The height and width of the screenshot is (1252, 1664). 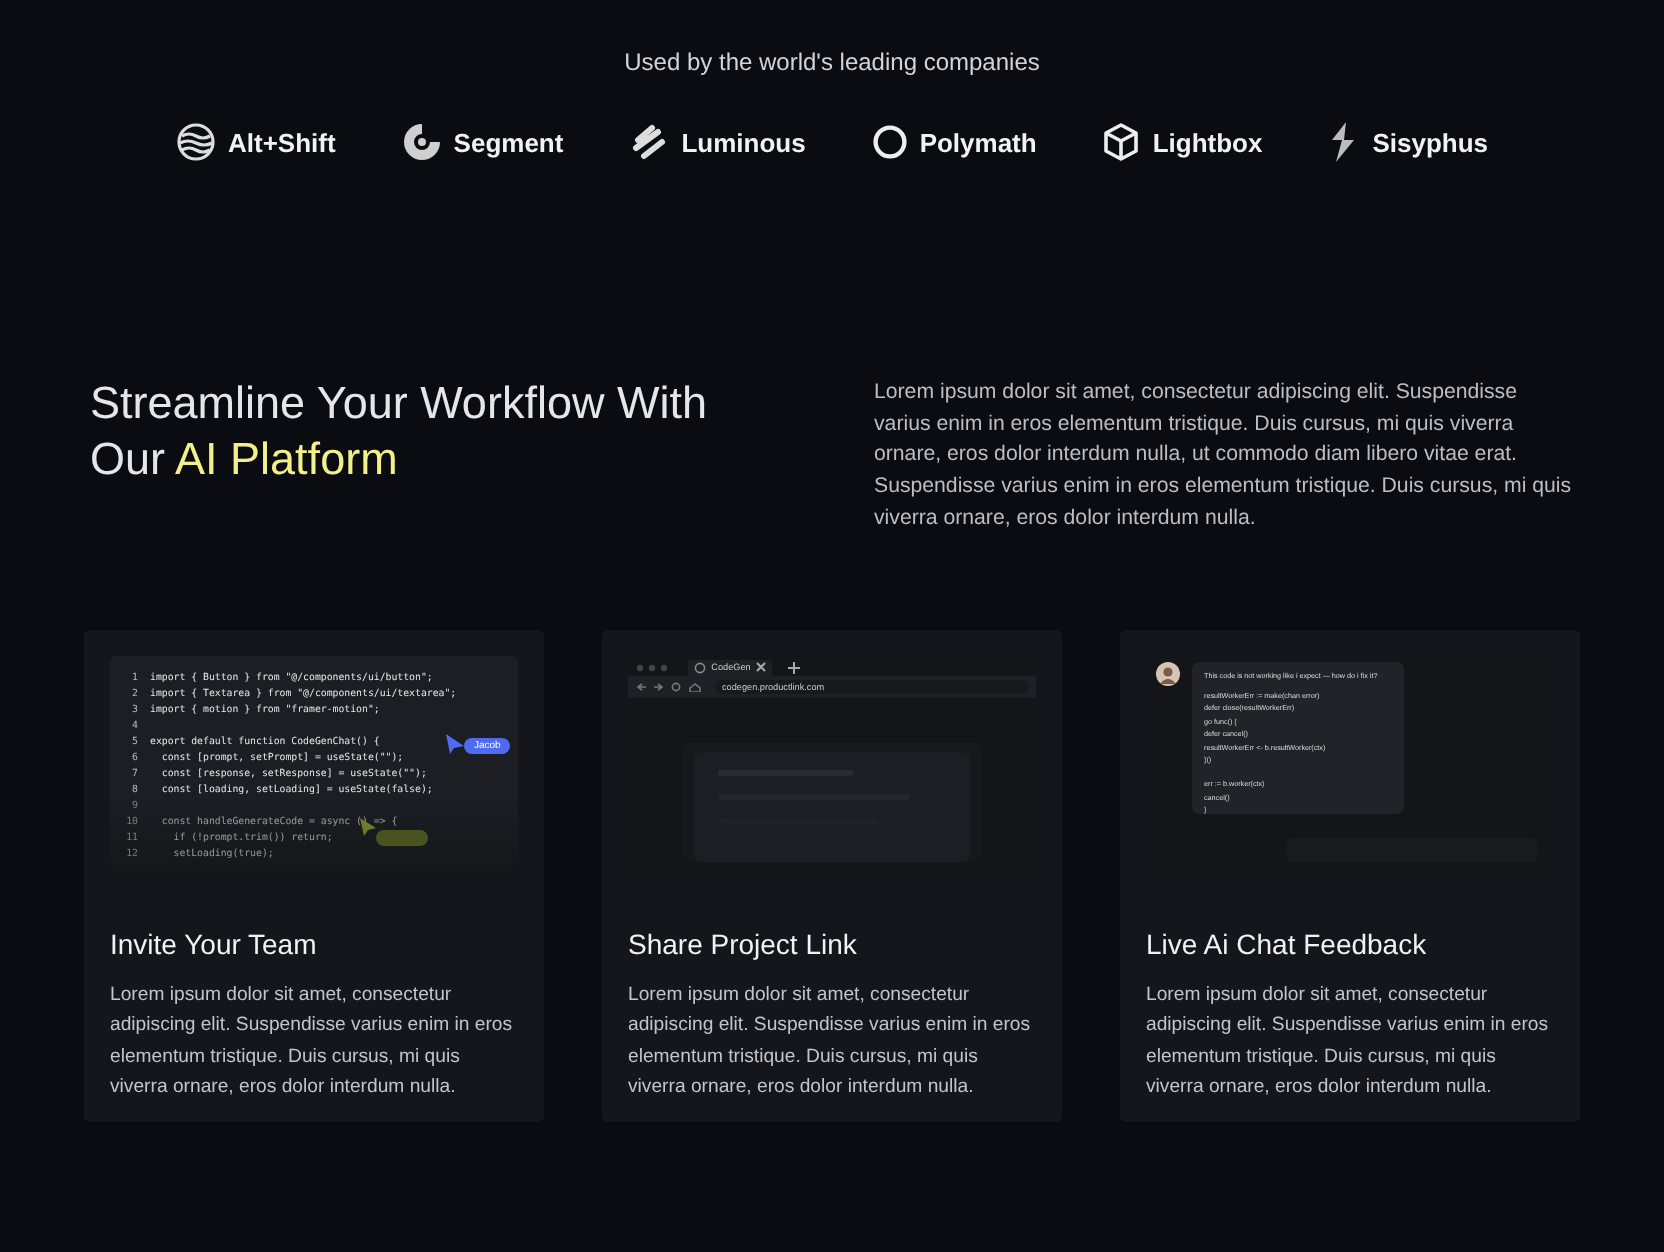 I want to click on company-name: Sisyphus, so click(x=1430, y=142).